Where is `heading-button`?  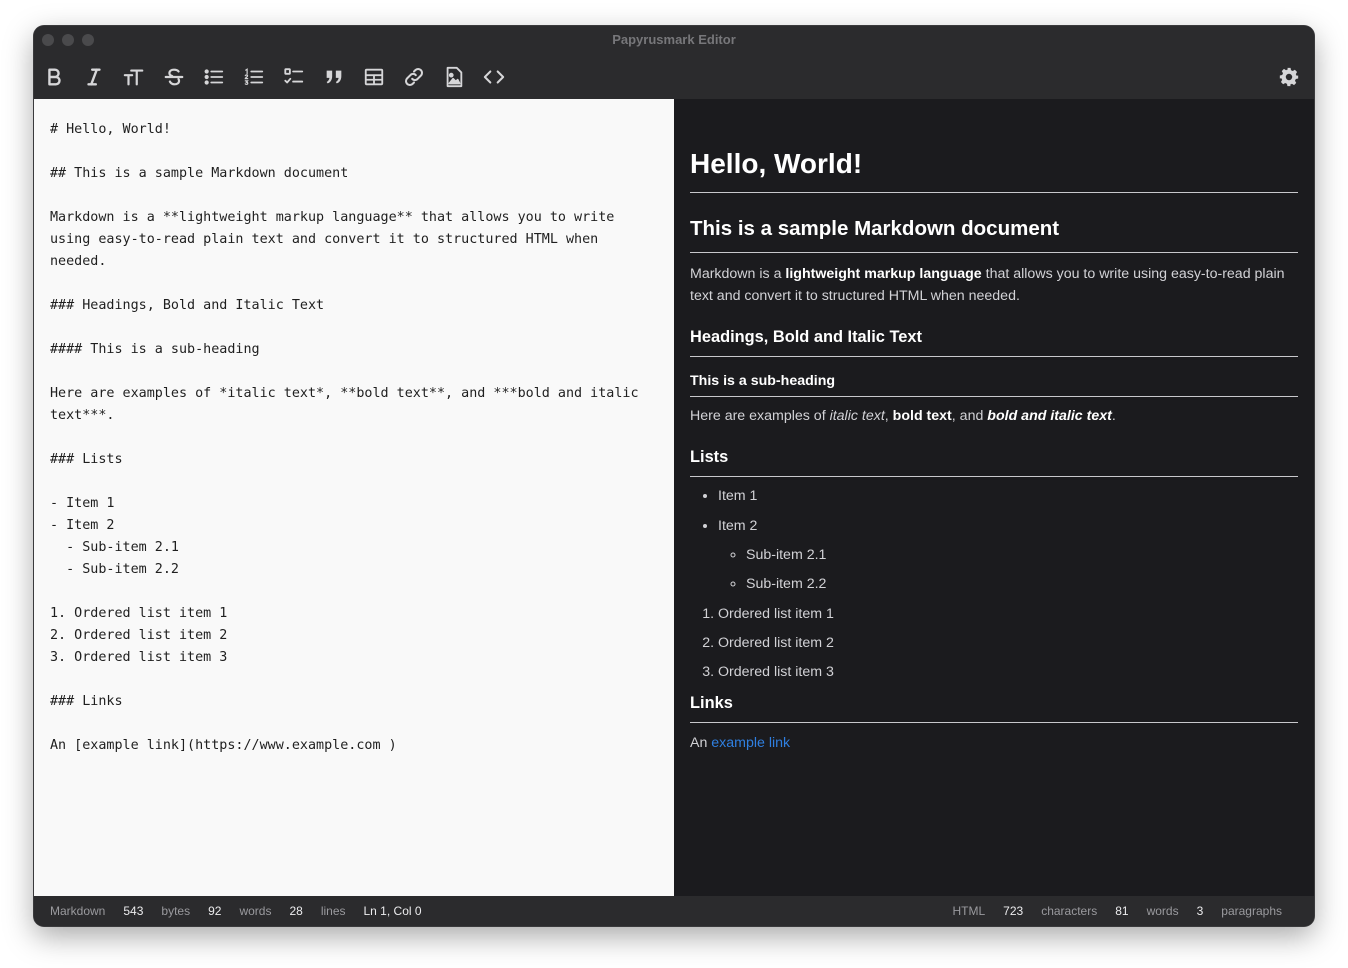
heading-button is located at coordinates (134, 77).